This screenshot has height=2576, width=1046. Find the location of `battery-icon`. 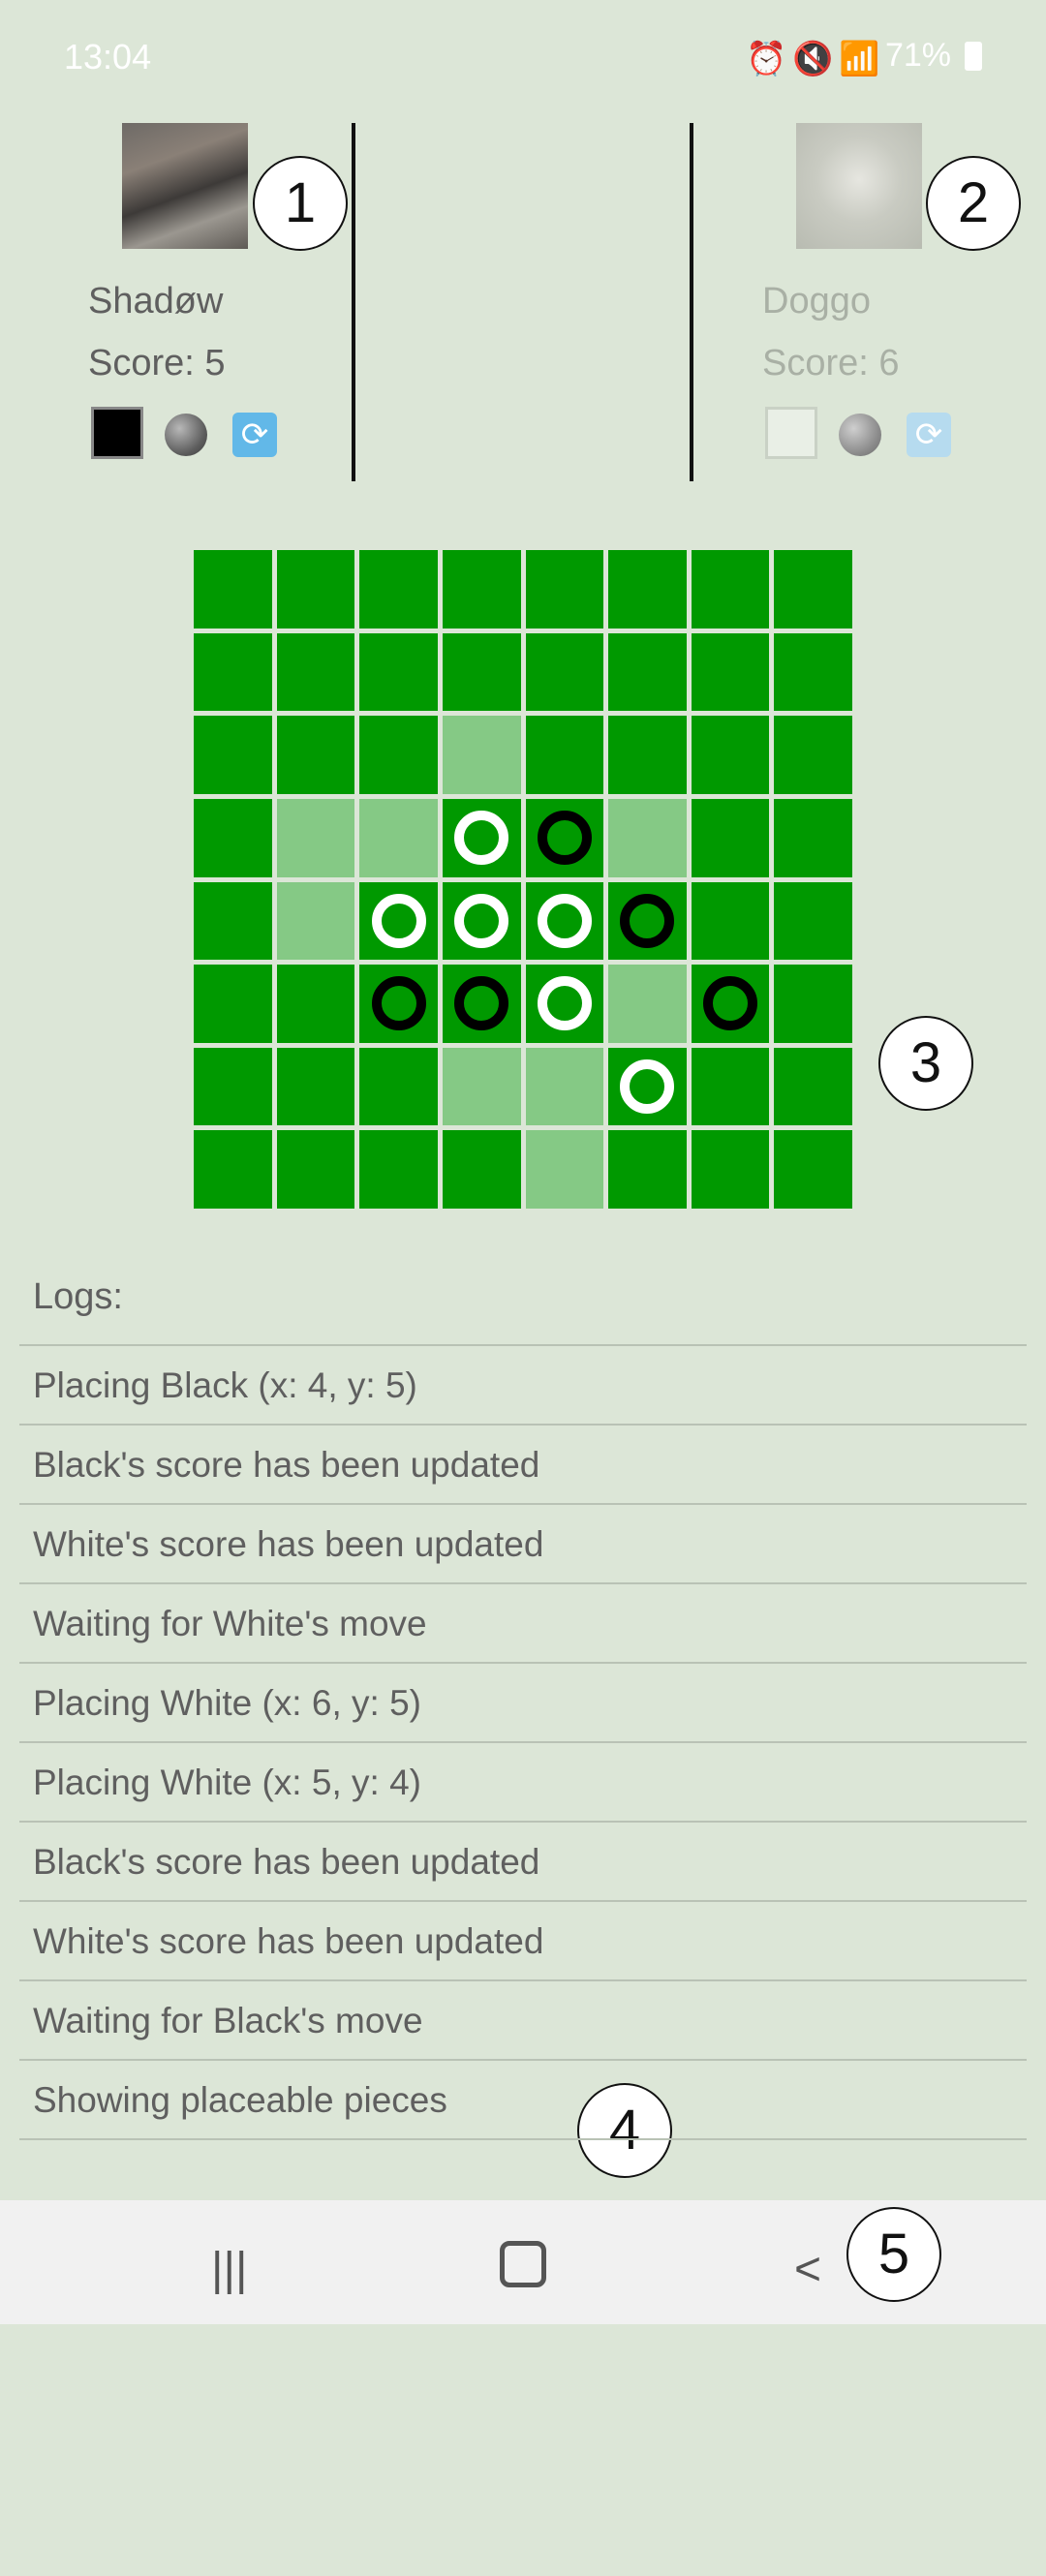

battery-icon is located at coordinates (973, 56).